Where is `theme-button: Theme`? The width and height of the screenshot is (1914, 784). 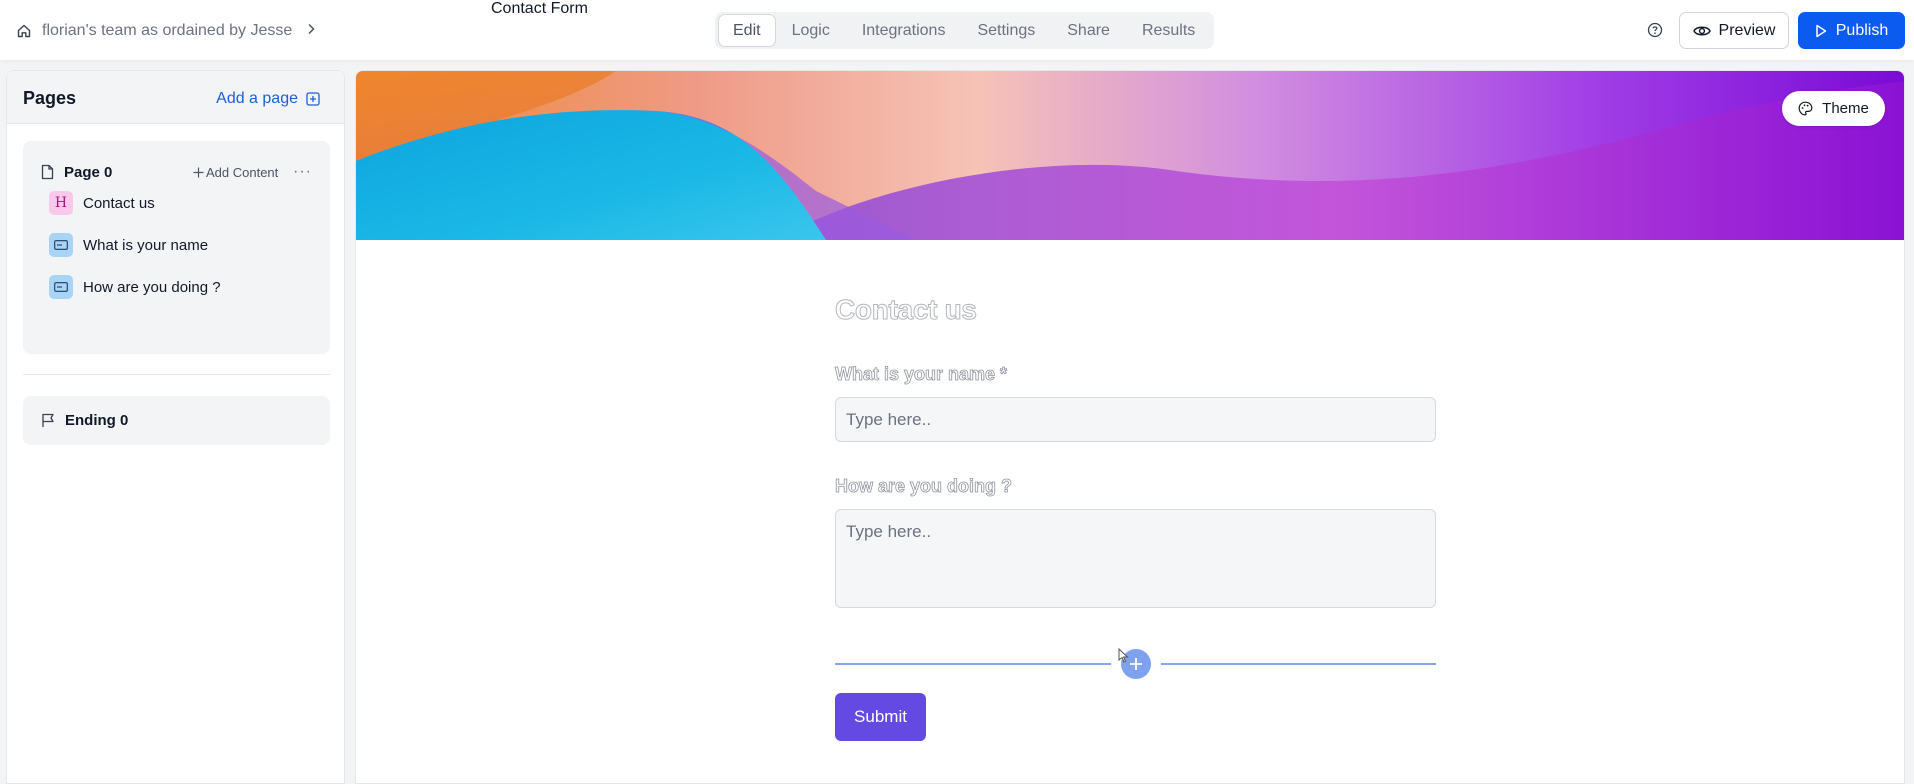
theme-button: Theme is located at coordinates (1833, 108).